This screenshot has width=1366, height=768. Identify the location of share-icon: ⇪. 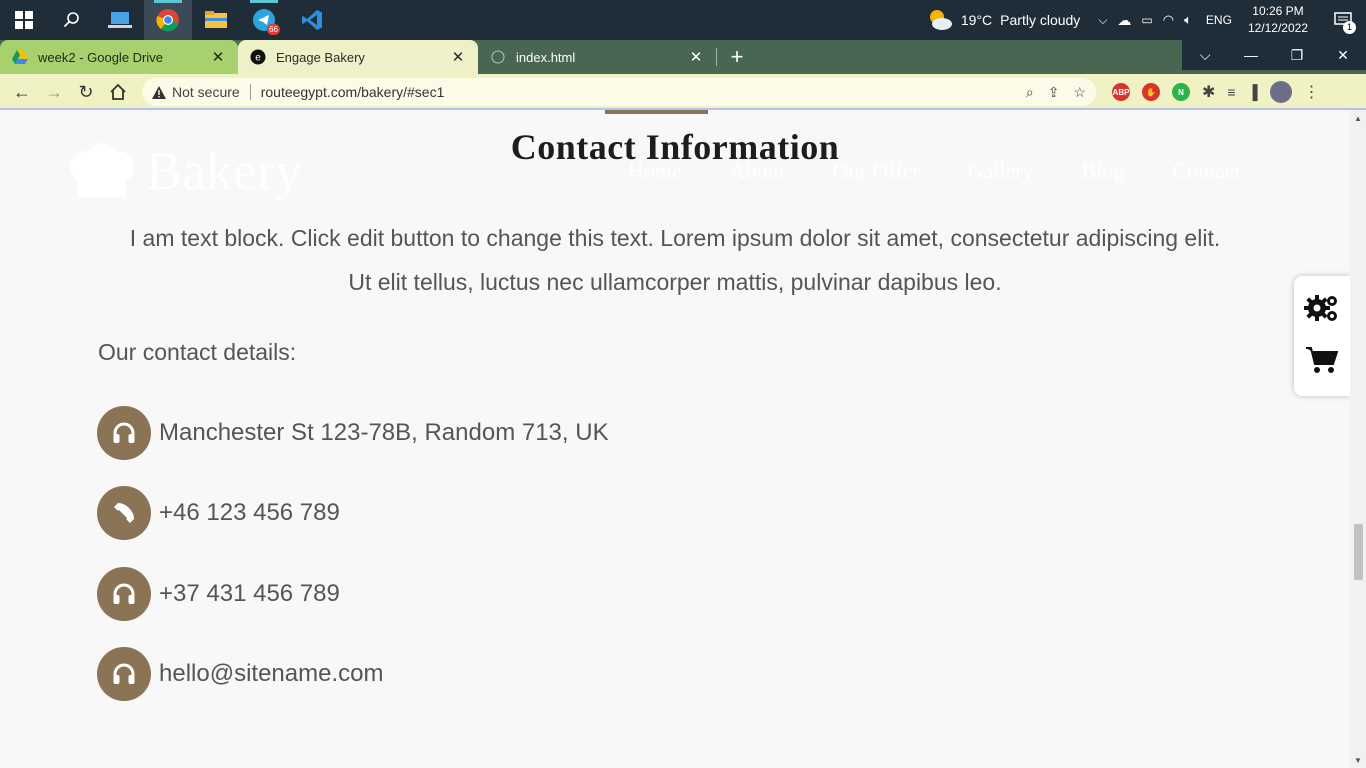
(1054, 92).